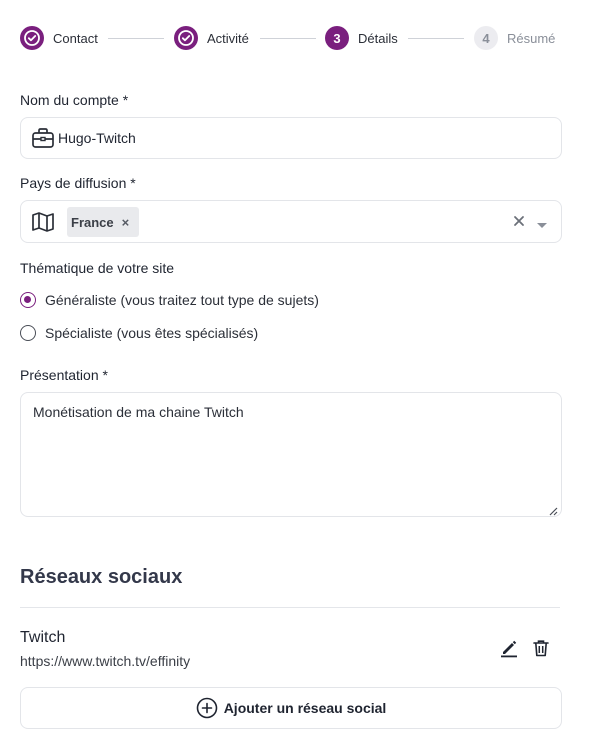  What do you see at coordinates (64, 375) in the screenshot?
I see `presentation-label: Présentation *` at bounding box center [64, 375].